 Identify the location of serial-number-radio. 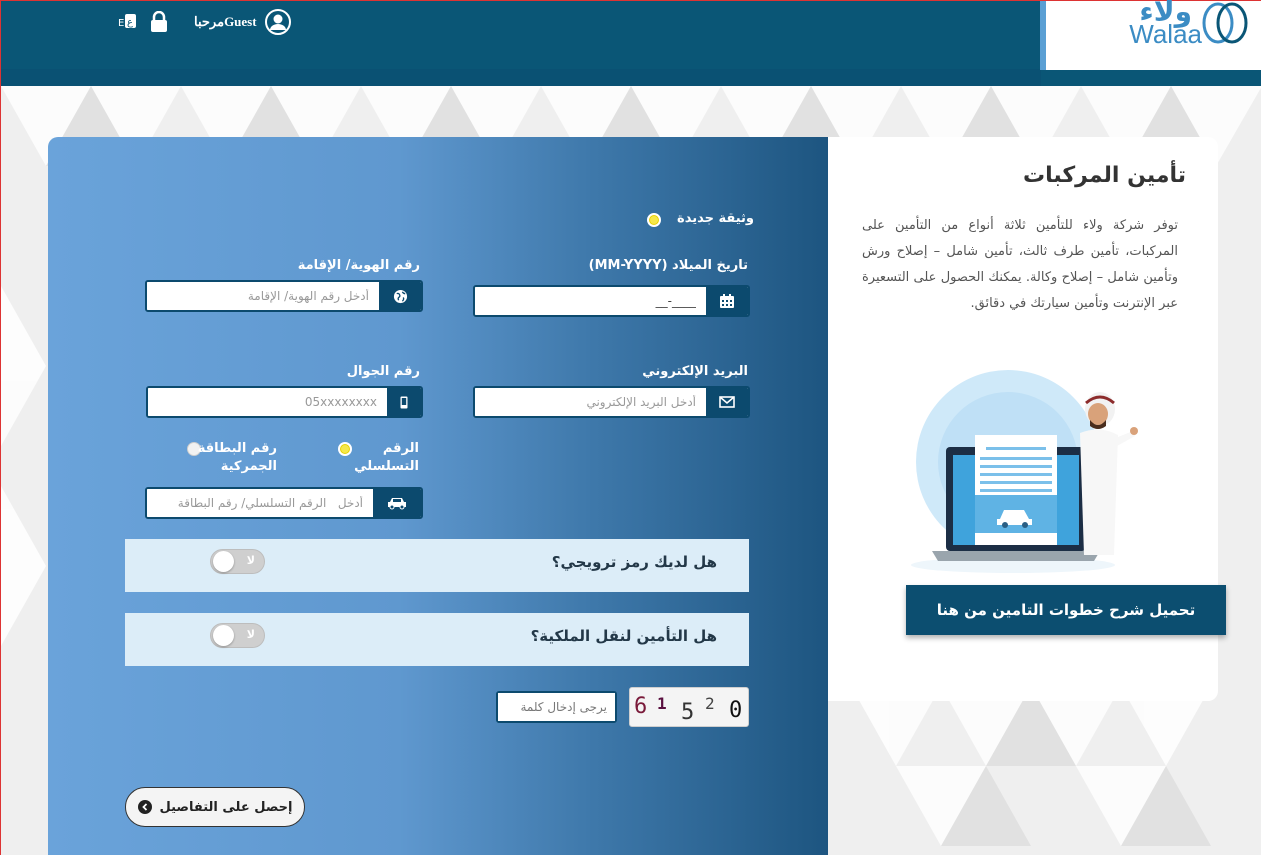
(345, 449).